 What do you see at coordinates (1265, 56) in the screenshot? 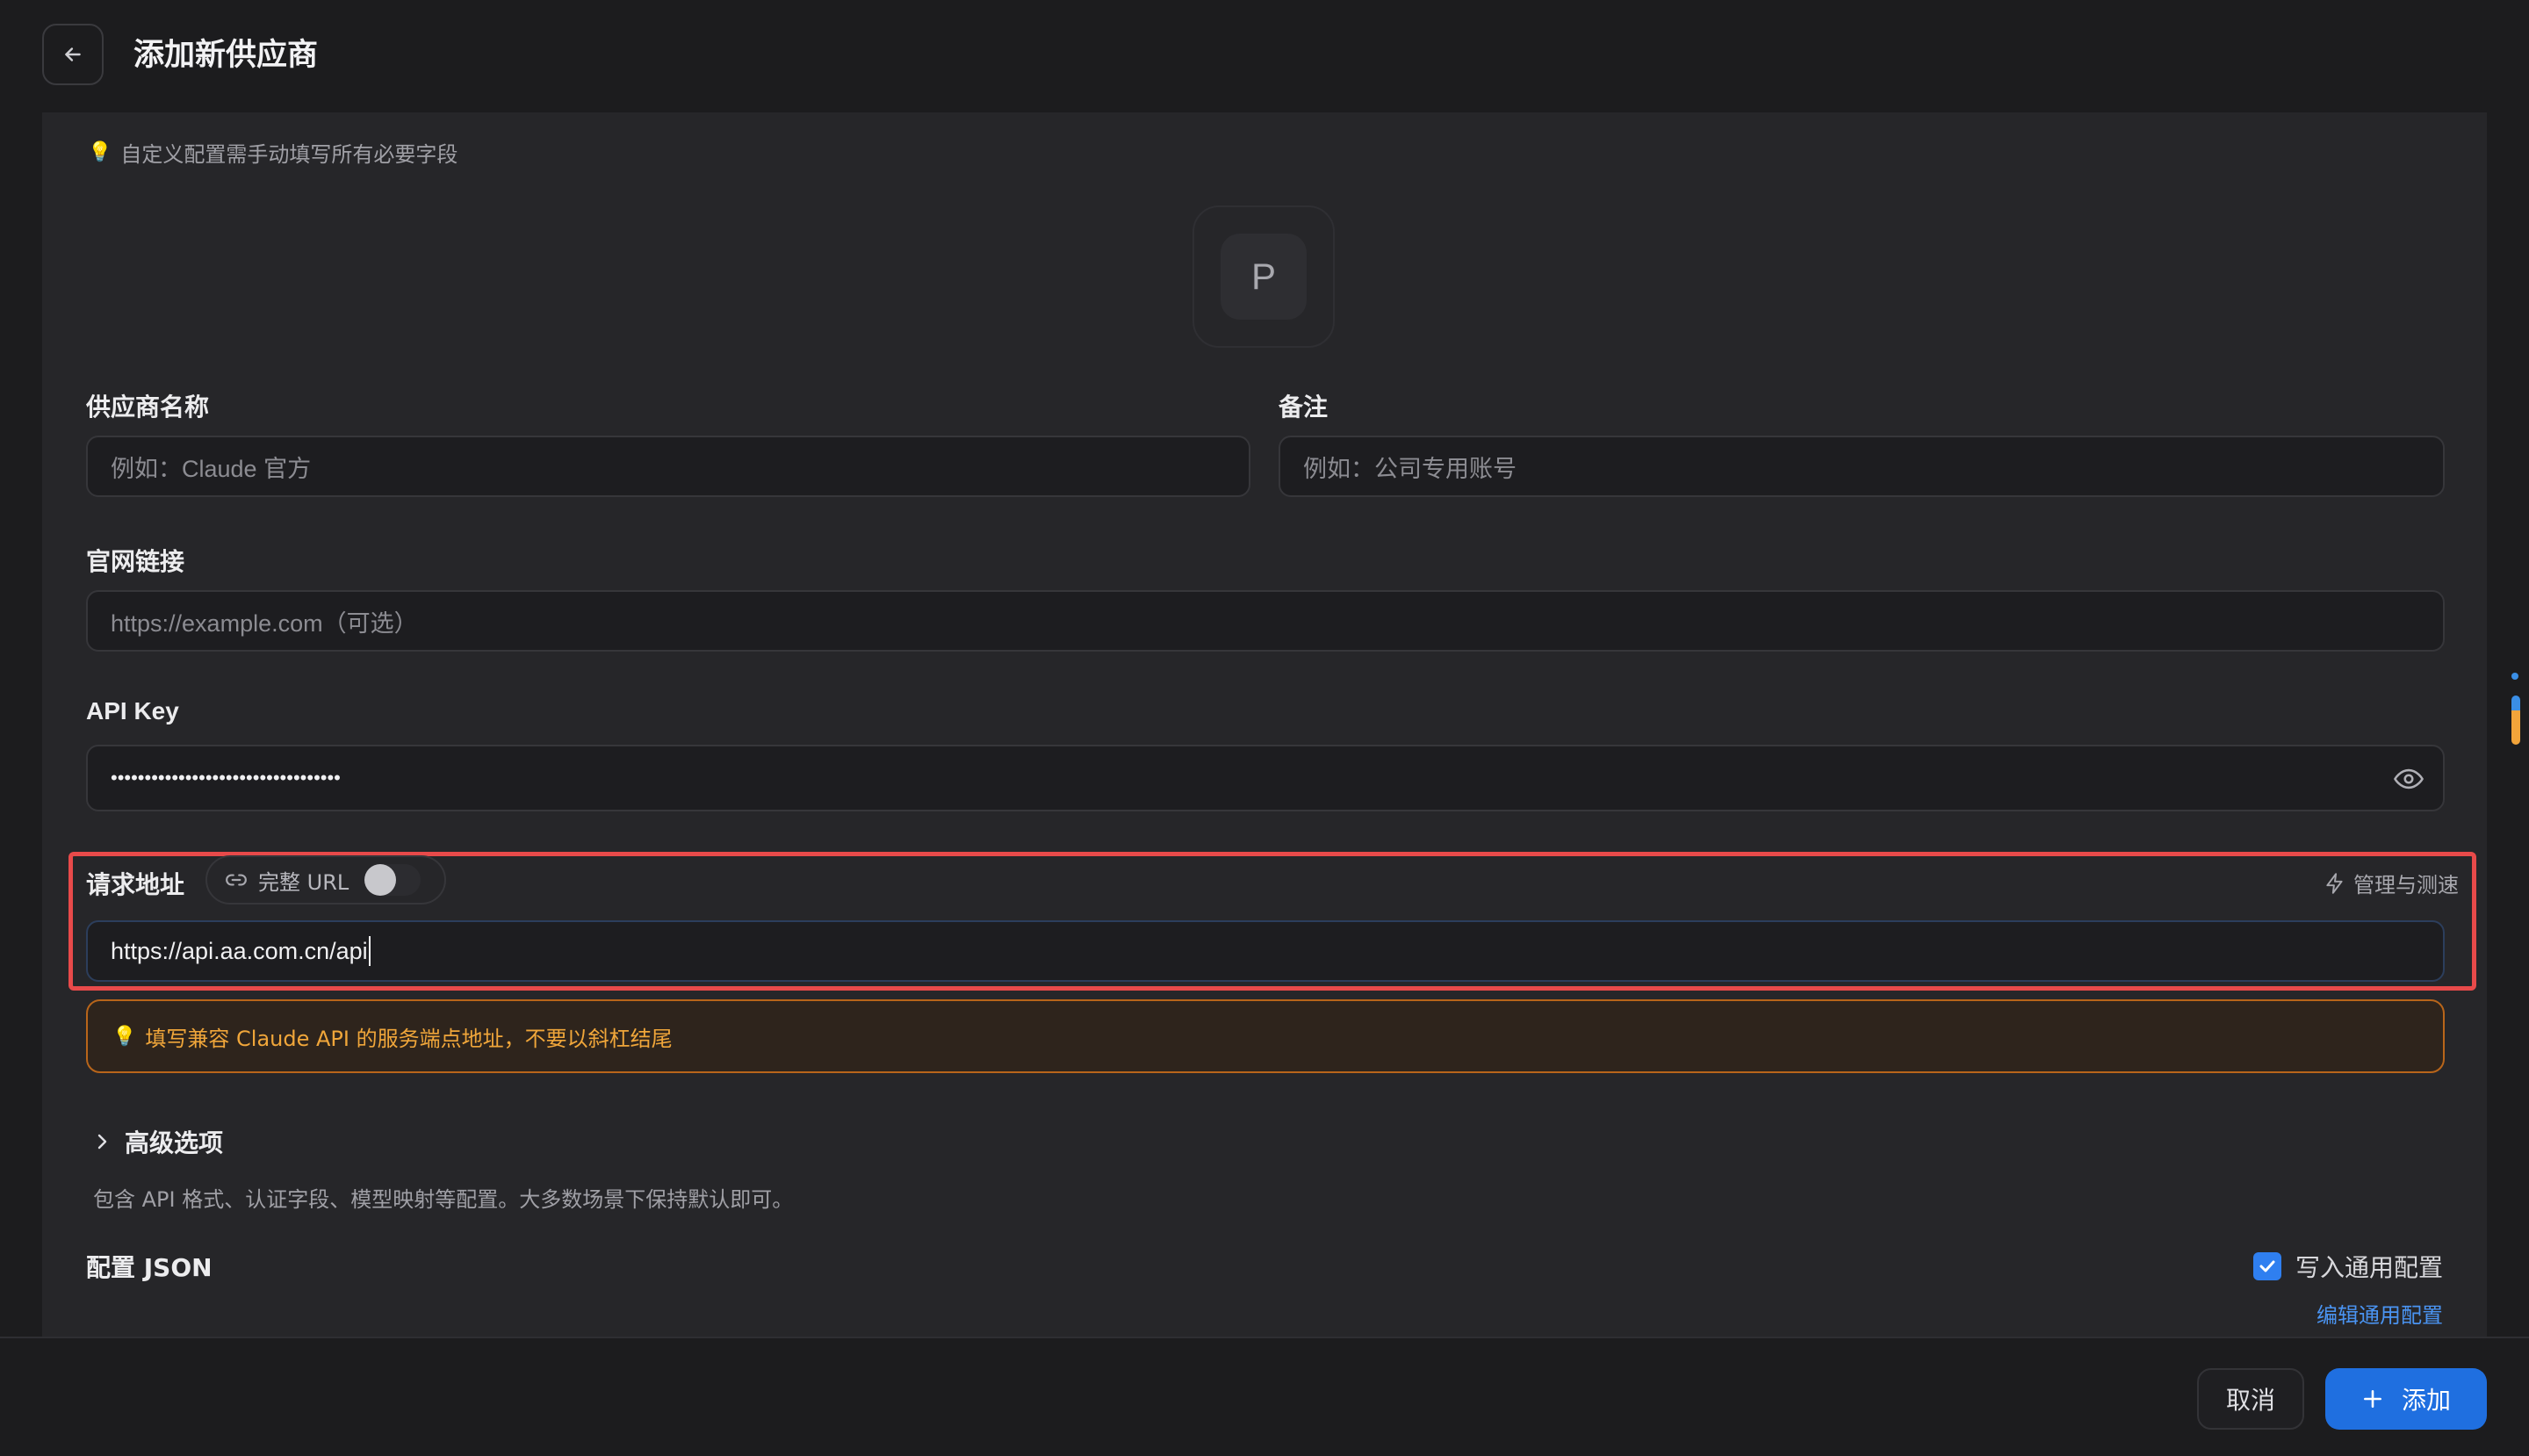
I see `header: 添加新供应商` at bounding box center [1265, 56].